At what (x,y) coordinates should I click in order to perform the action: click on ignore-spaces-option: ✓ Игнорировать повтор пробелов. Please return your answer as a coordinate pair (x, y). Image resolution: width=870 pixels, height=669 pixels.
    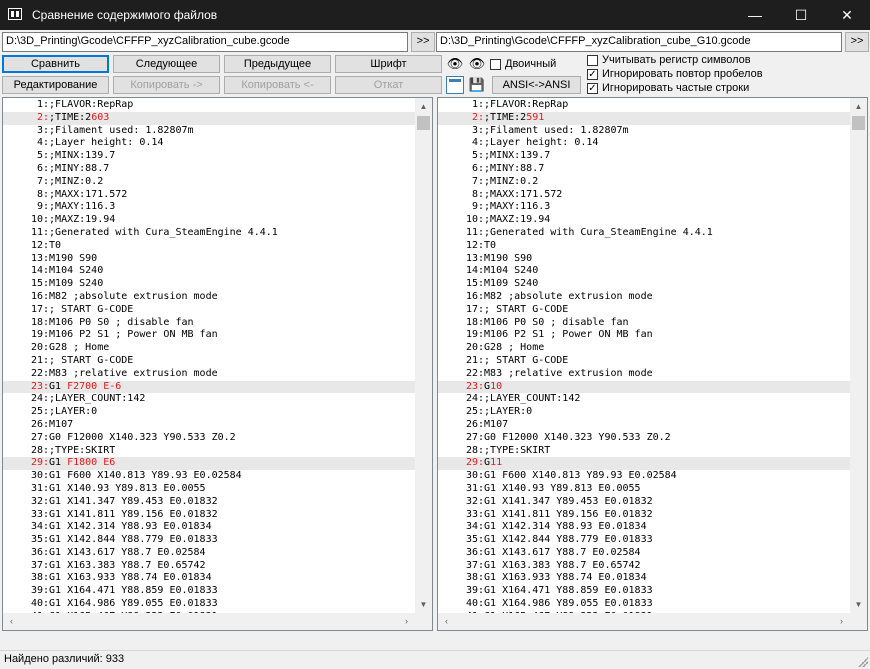
    Looking at the image, I should click on (675, 75).